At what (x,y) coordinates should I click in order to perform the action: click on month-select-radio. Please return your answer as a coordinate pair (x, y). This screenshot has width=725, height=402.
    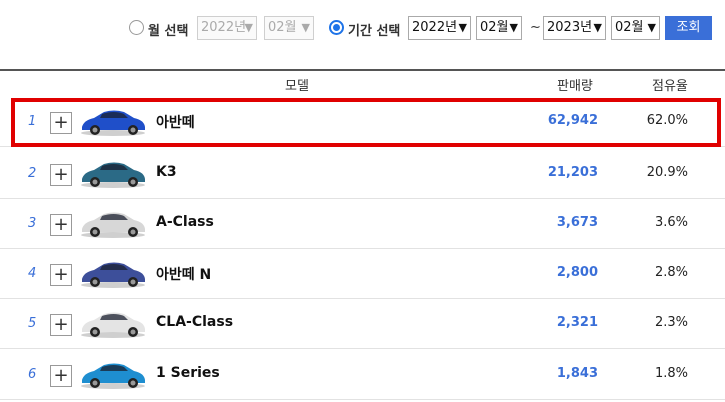
    Looking at the image, I should click on (136, 27).